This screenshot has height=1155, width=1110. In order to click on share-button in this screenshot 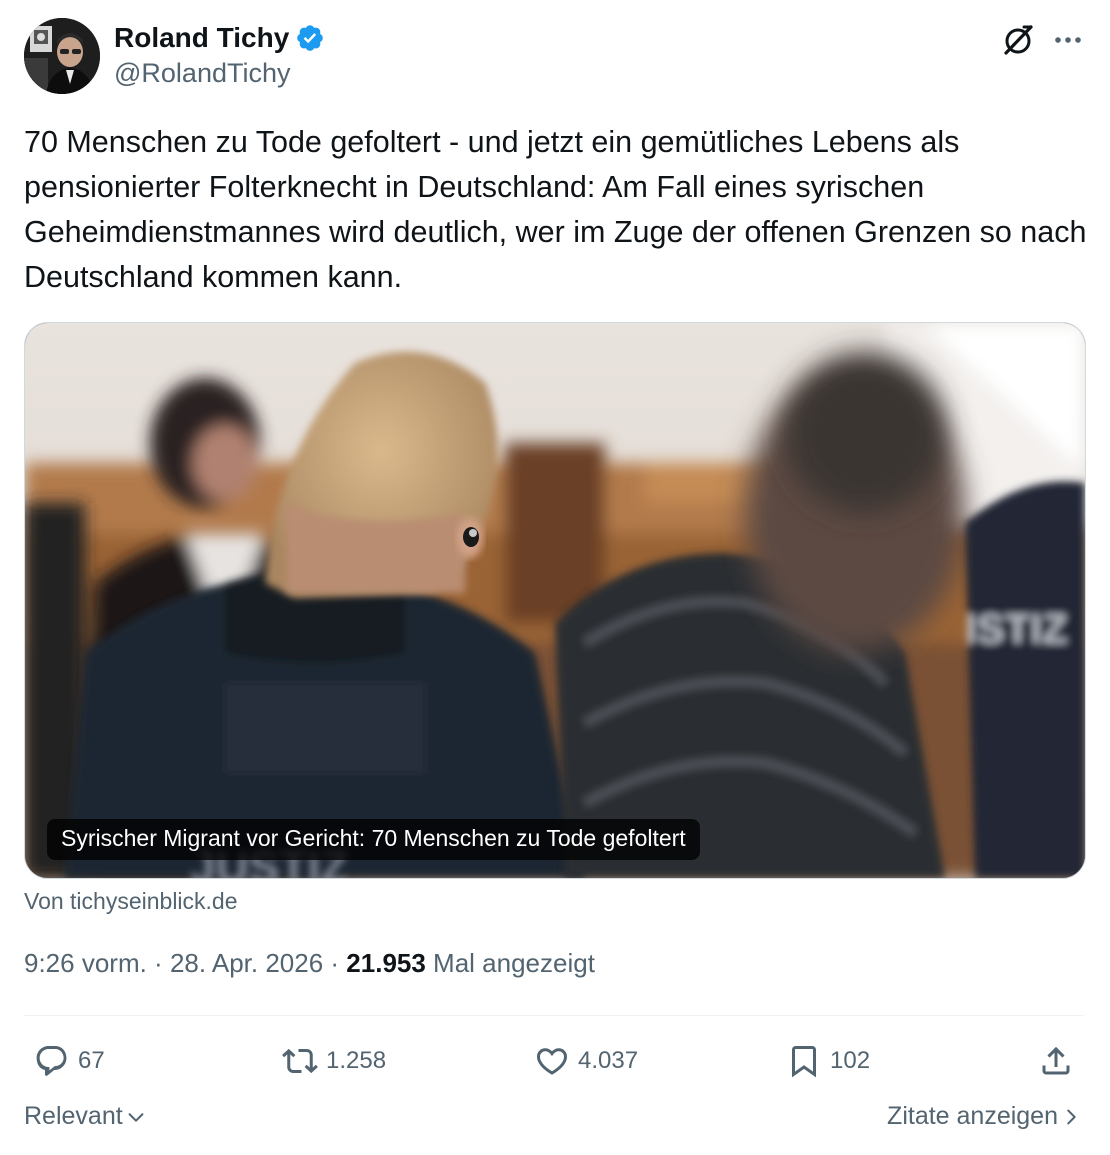, I will do `click(1056, 1061)`.